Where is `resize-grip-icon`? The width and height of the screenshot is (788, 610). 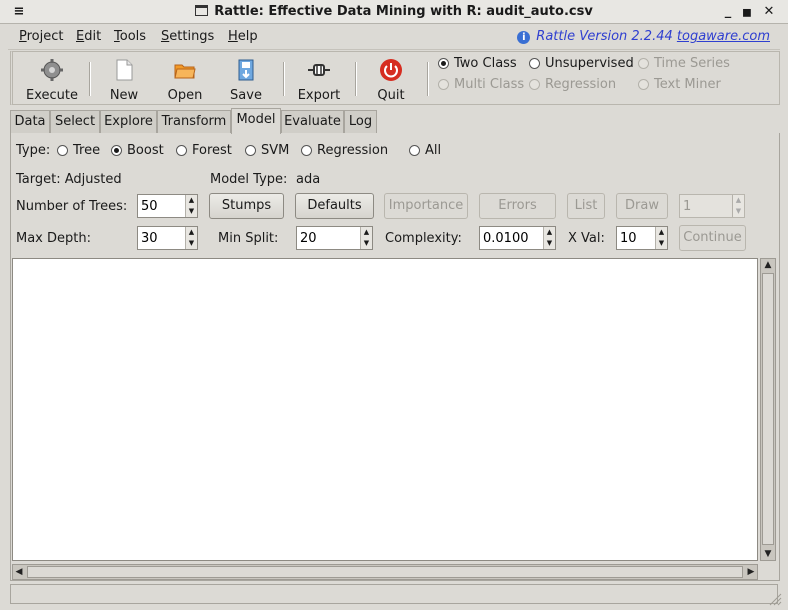 resize-grip-icon is located at coordinates (775, 599).